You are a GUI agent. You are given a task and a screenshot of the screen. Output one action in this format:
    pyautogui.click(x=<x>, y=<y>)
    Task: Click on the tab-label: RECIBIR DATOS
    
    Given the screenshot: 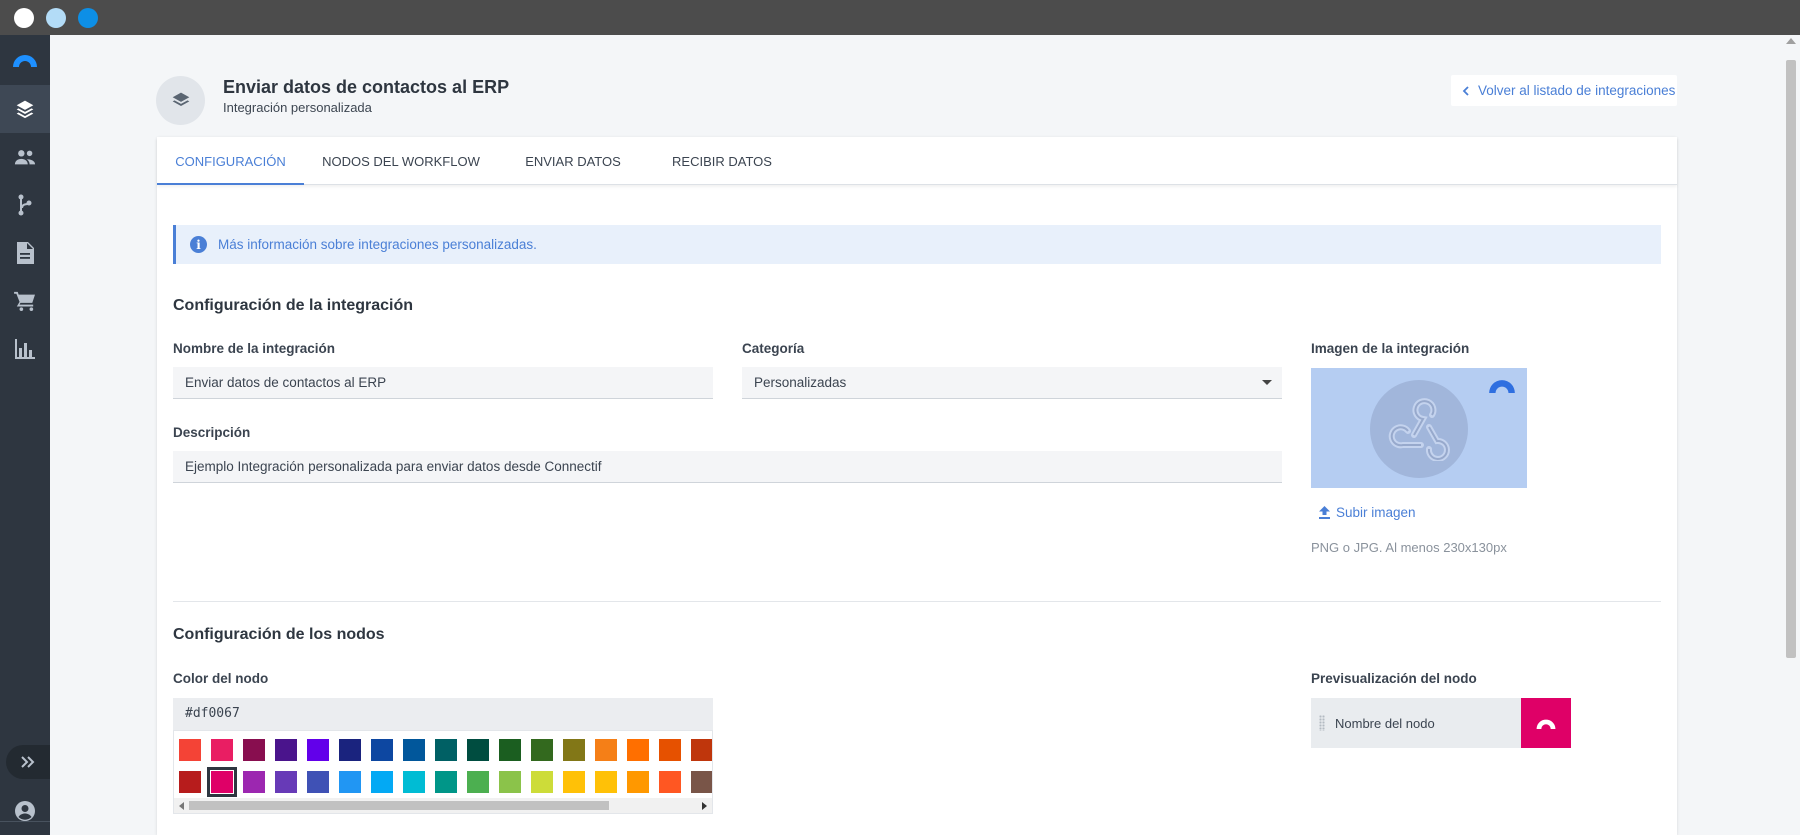 What is the action you would take?
    pyautogui.click(x=722, y=161)
    